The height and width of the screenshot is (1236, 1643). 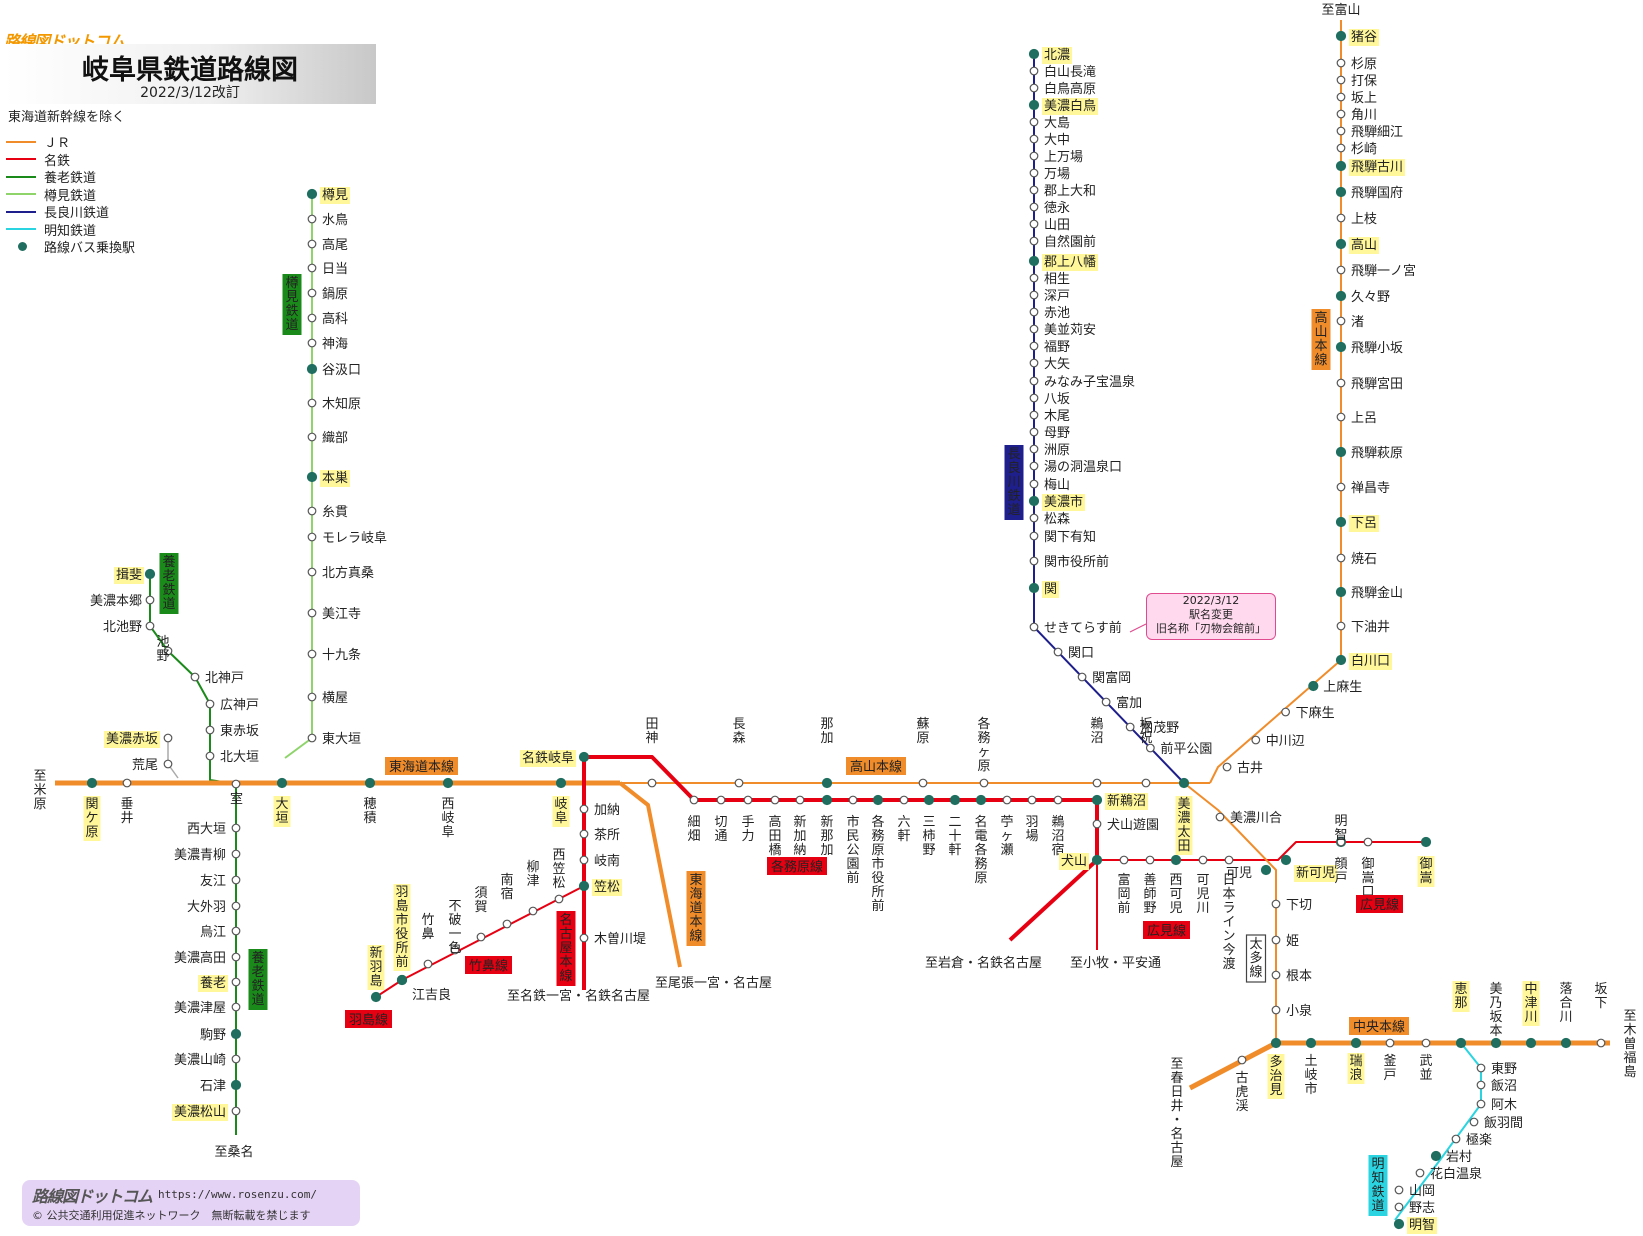 I want to click on destination-label: 至尾張一宮・名古屋, so click(x=713, y=983).